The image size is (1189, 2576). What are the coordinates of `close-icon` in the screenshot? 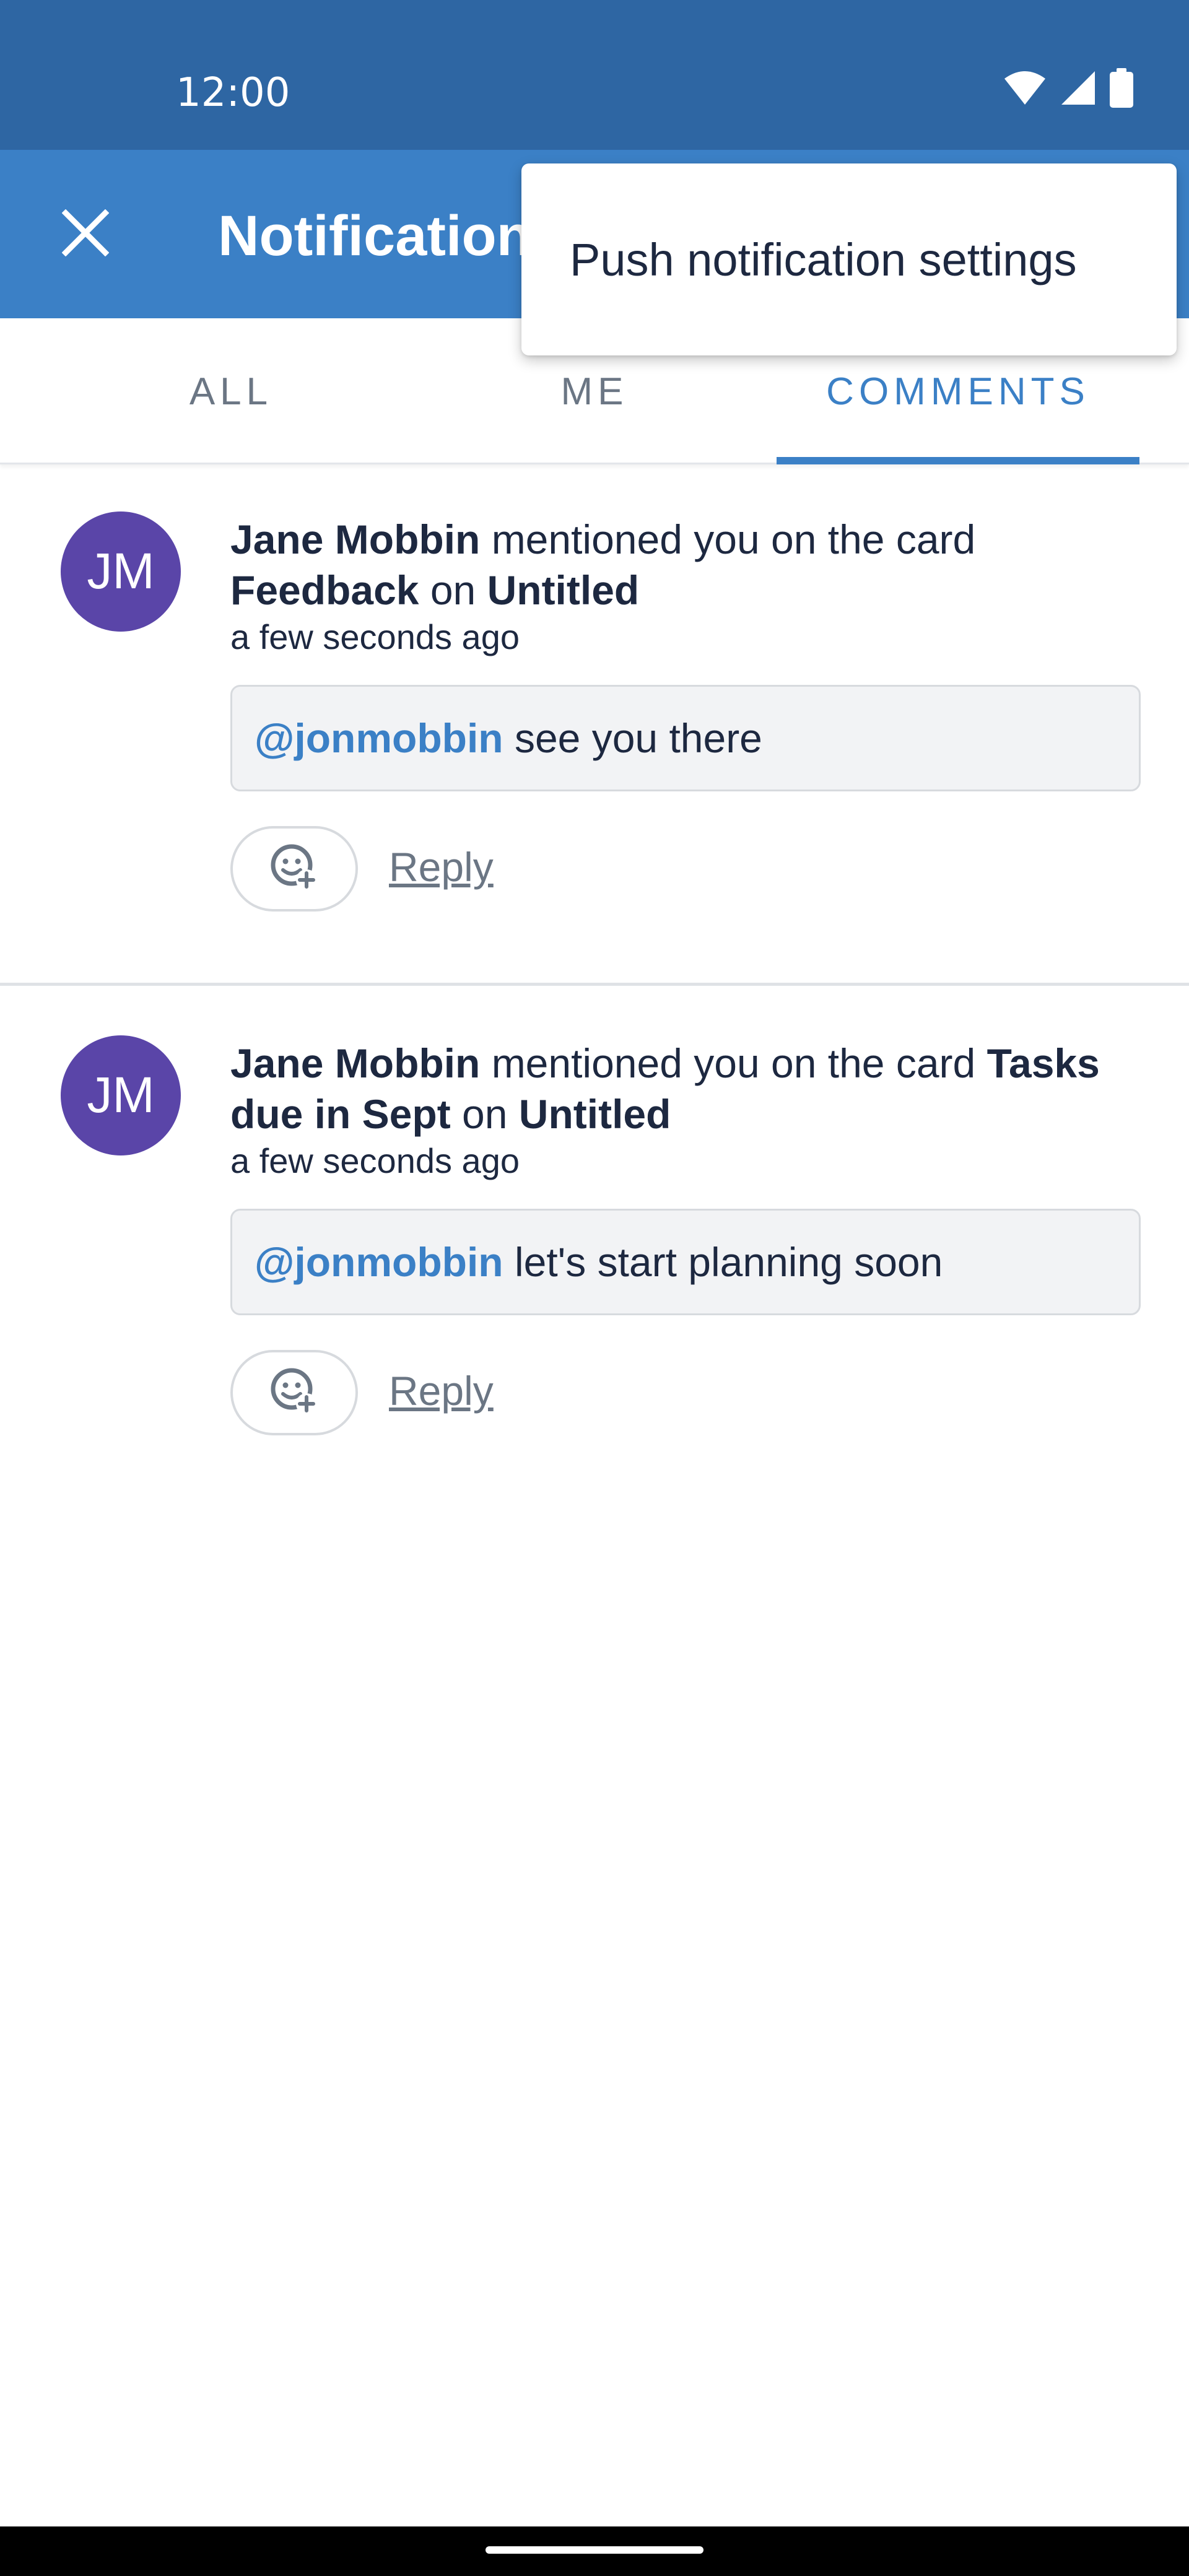 It's located at (85, 234).